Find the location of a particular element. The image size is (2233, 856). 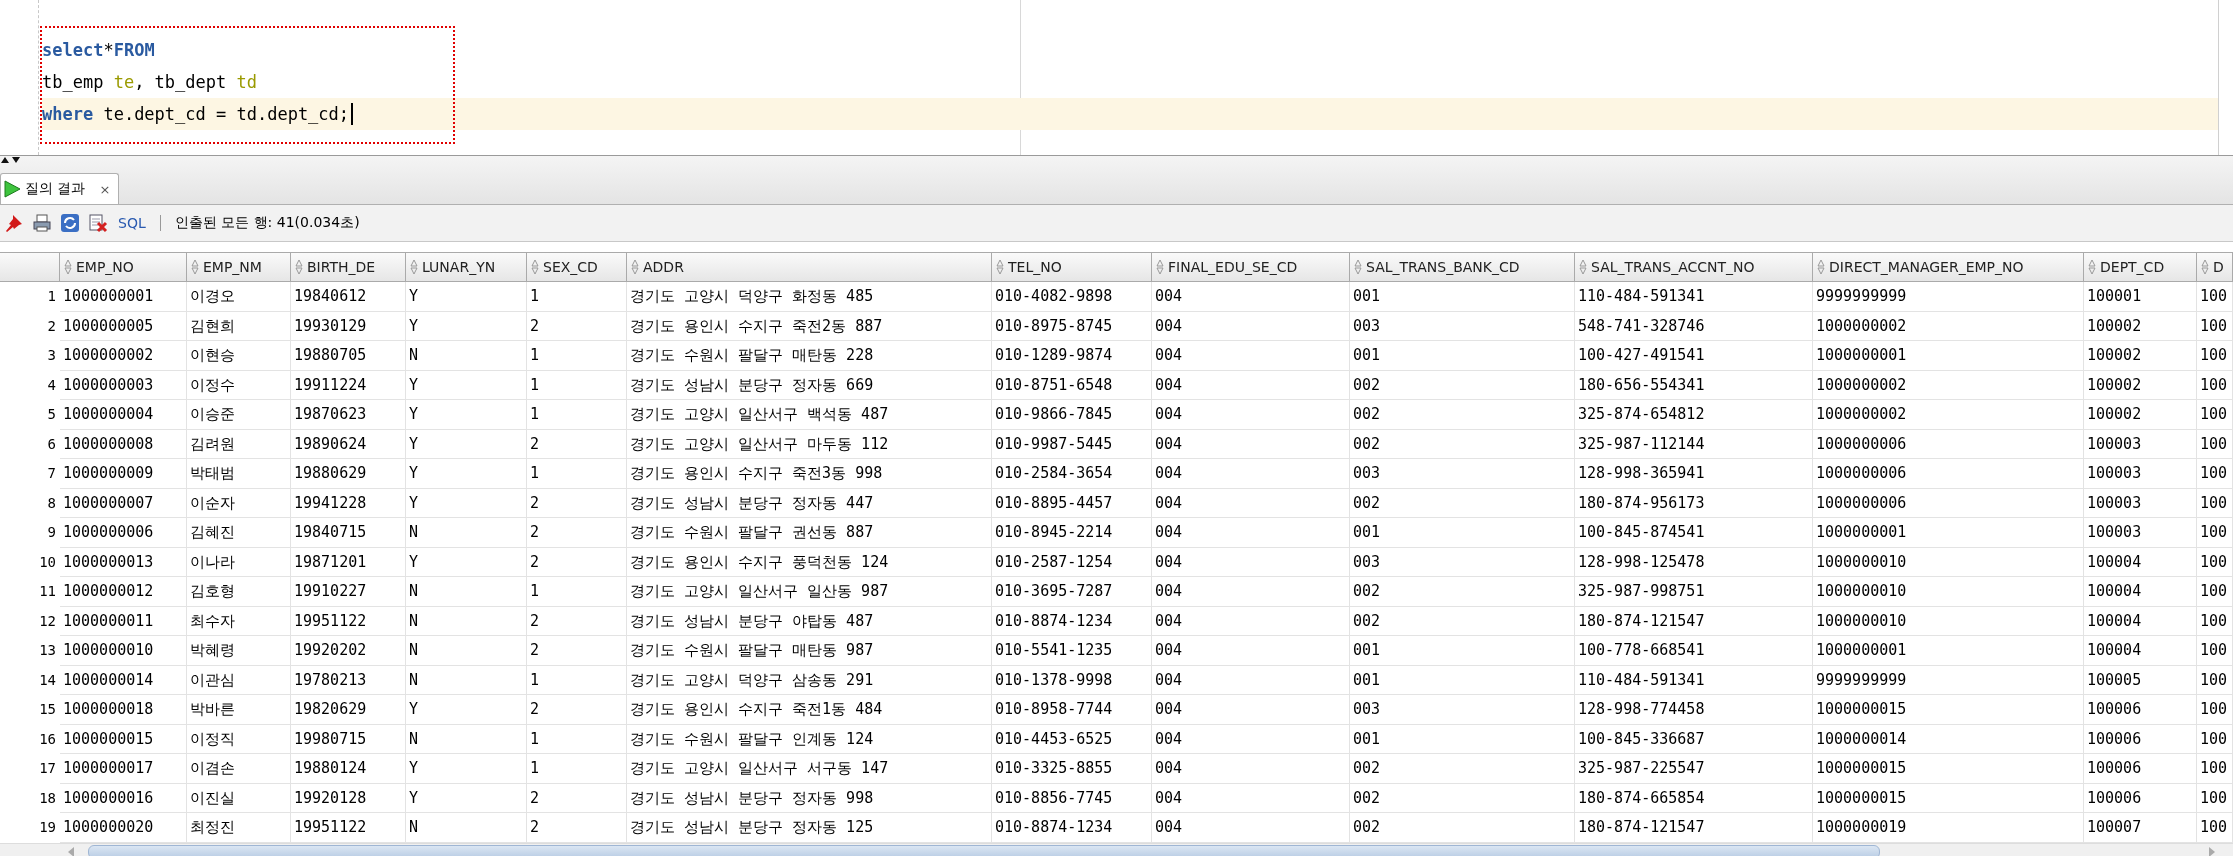

table-cell: 180-874-956173 is located at coordinates (1694, 503).